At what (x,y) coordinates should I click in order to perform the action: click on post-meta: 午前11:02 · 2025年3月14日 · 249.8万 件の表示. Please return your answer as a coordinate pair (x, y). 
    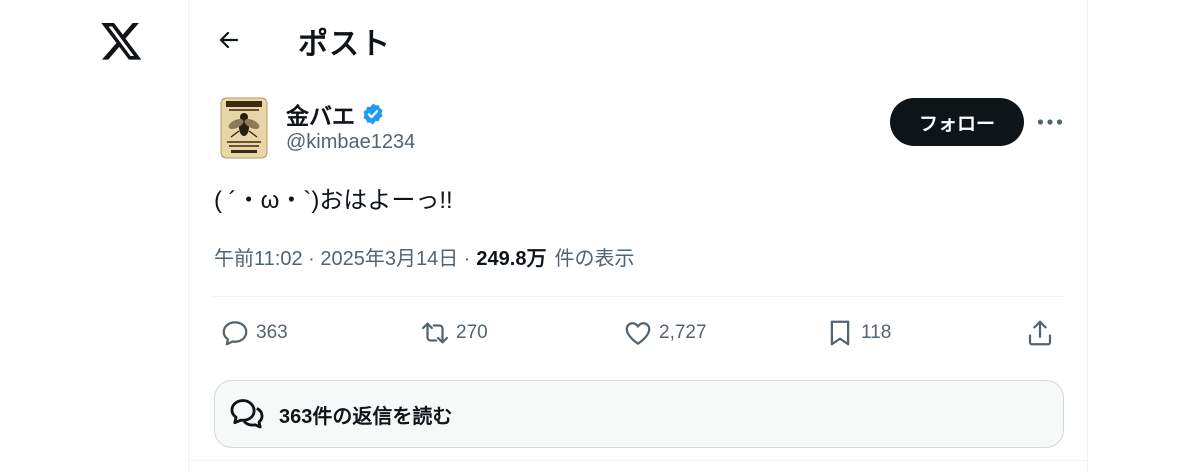
    Looking at the image, I should click on (424, 256).